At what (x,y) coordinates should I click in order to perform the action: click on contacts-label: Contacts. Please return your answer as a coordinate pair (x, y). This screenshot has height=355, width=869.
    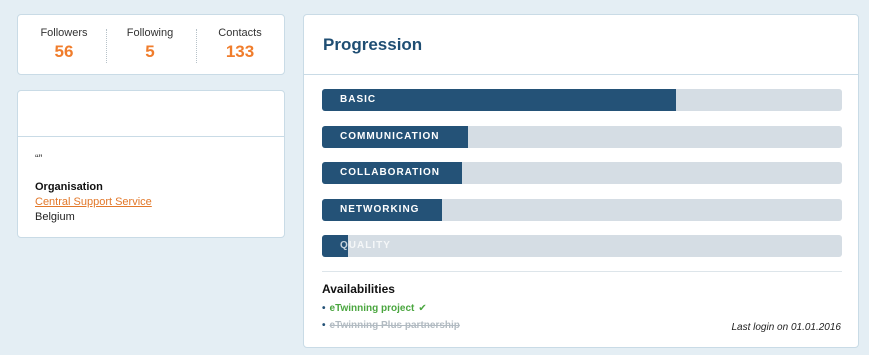
    Looking at the image, I should click on (240, 33).